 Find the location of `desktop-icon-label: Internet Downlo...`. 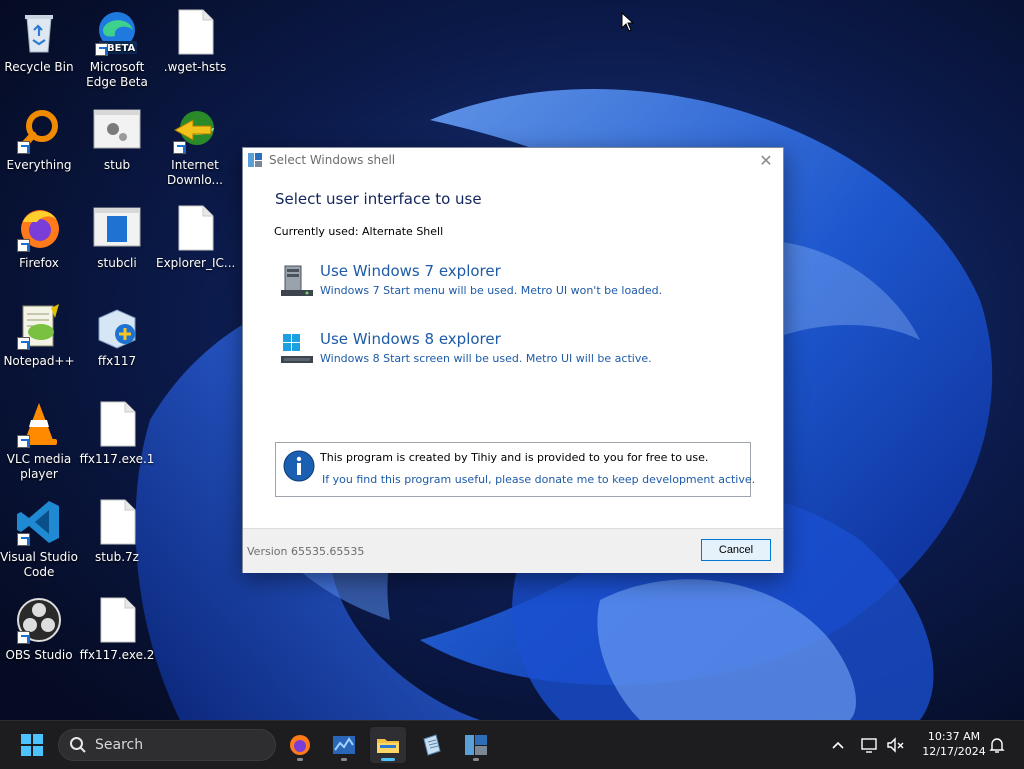

desktop-icon-label: Internet Downlo... is located at coordinates (195, 172).